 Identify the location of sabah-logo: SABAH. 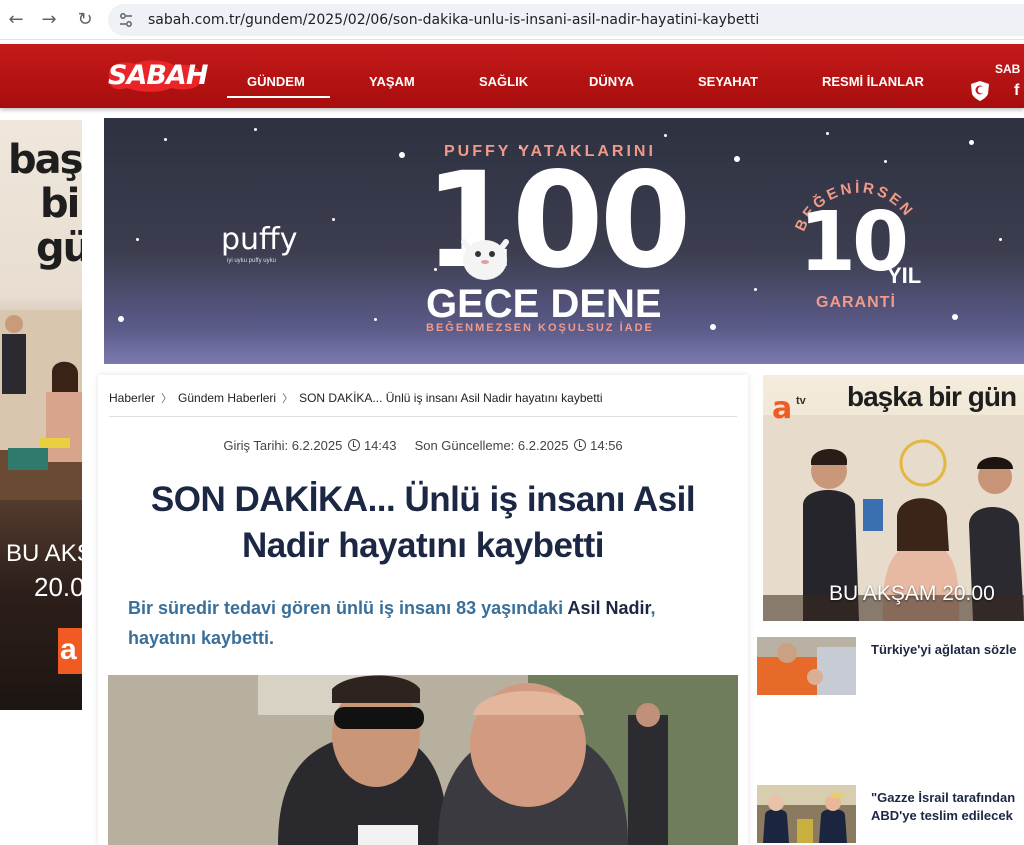
(156, 76).